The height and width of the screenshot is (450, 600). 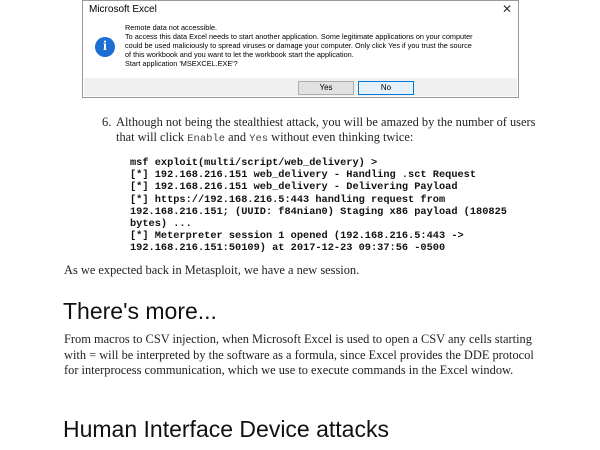 I want to click on info-icon: i, so click(x=105, y=47).